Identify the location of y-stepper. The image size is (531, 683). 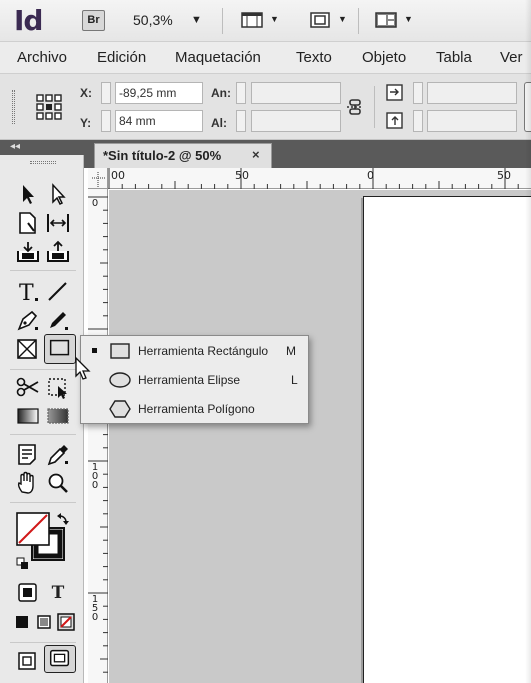
(106, 121).